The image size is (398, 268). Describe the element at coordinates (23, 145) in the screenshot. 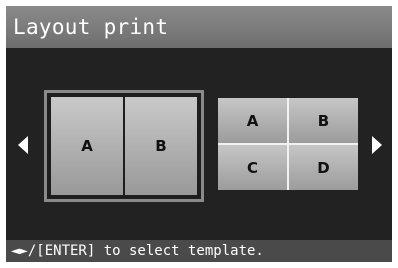

I see `left-arrow-icon` at that location.